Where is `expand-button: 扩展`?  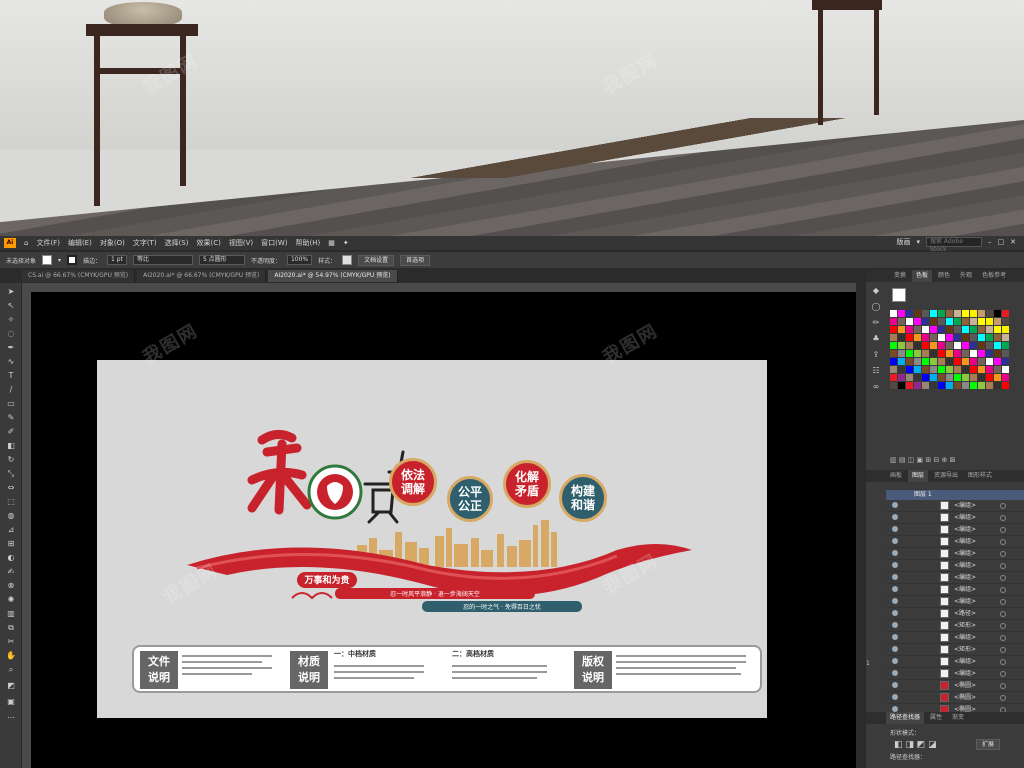 expand-button: 扩展 is located at coordinates (988, 744).